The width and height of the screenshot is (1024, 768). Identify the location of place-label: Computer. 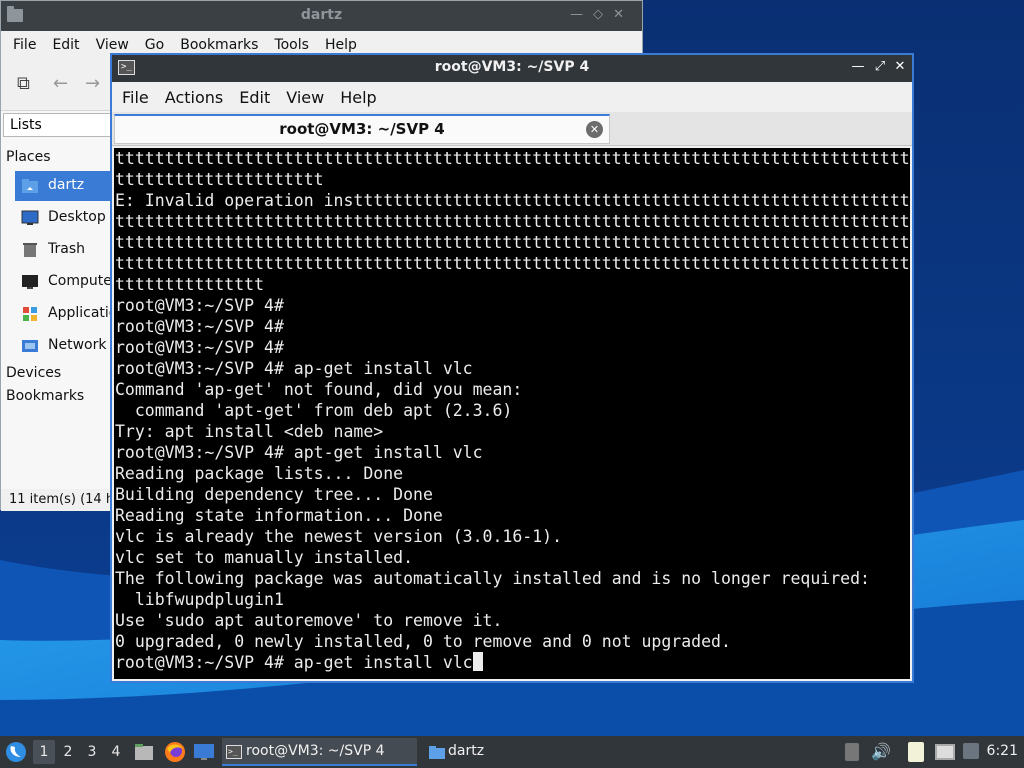
(81, 281).